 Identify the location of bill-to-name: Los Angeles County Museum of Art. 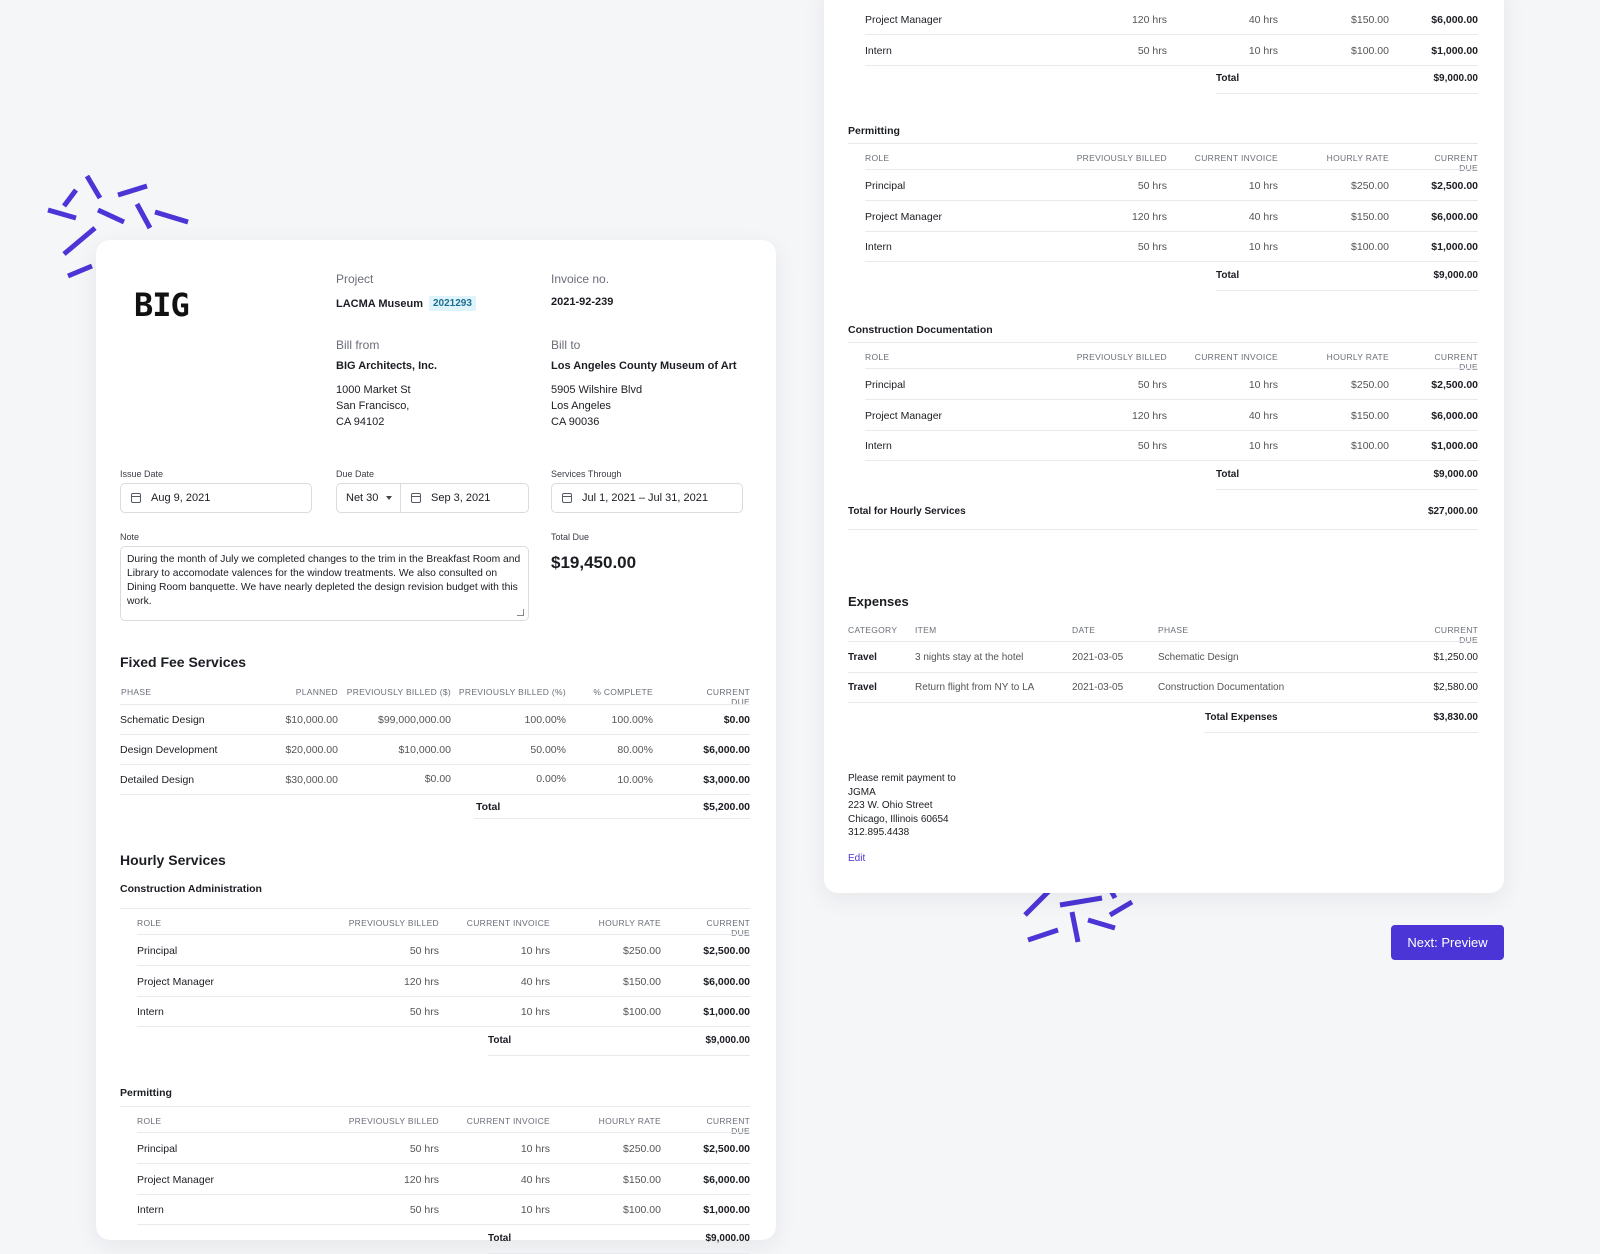
(644, 366).